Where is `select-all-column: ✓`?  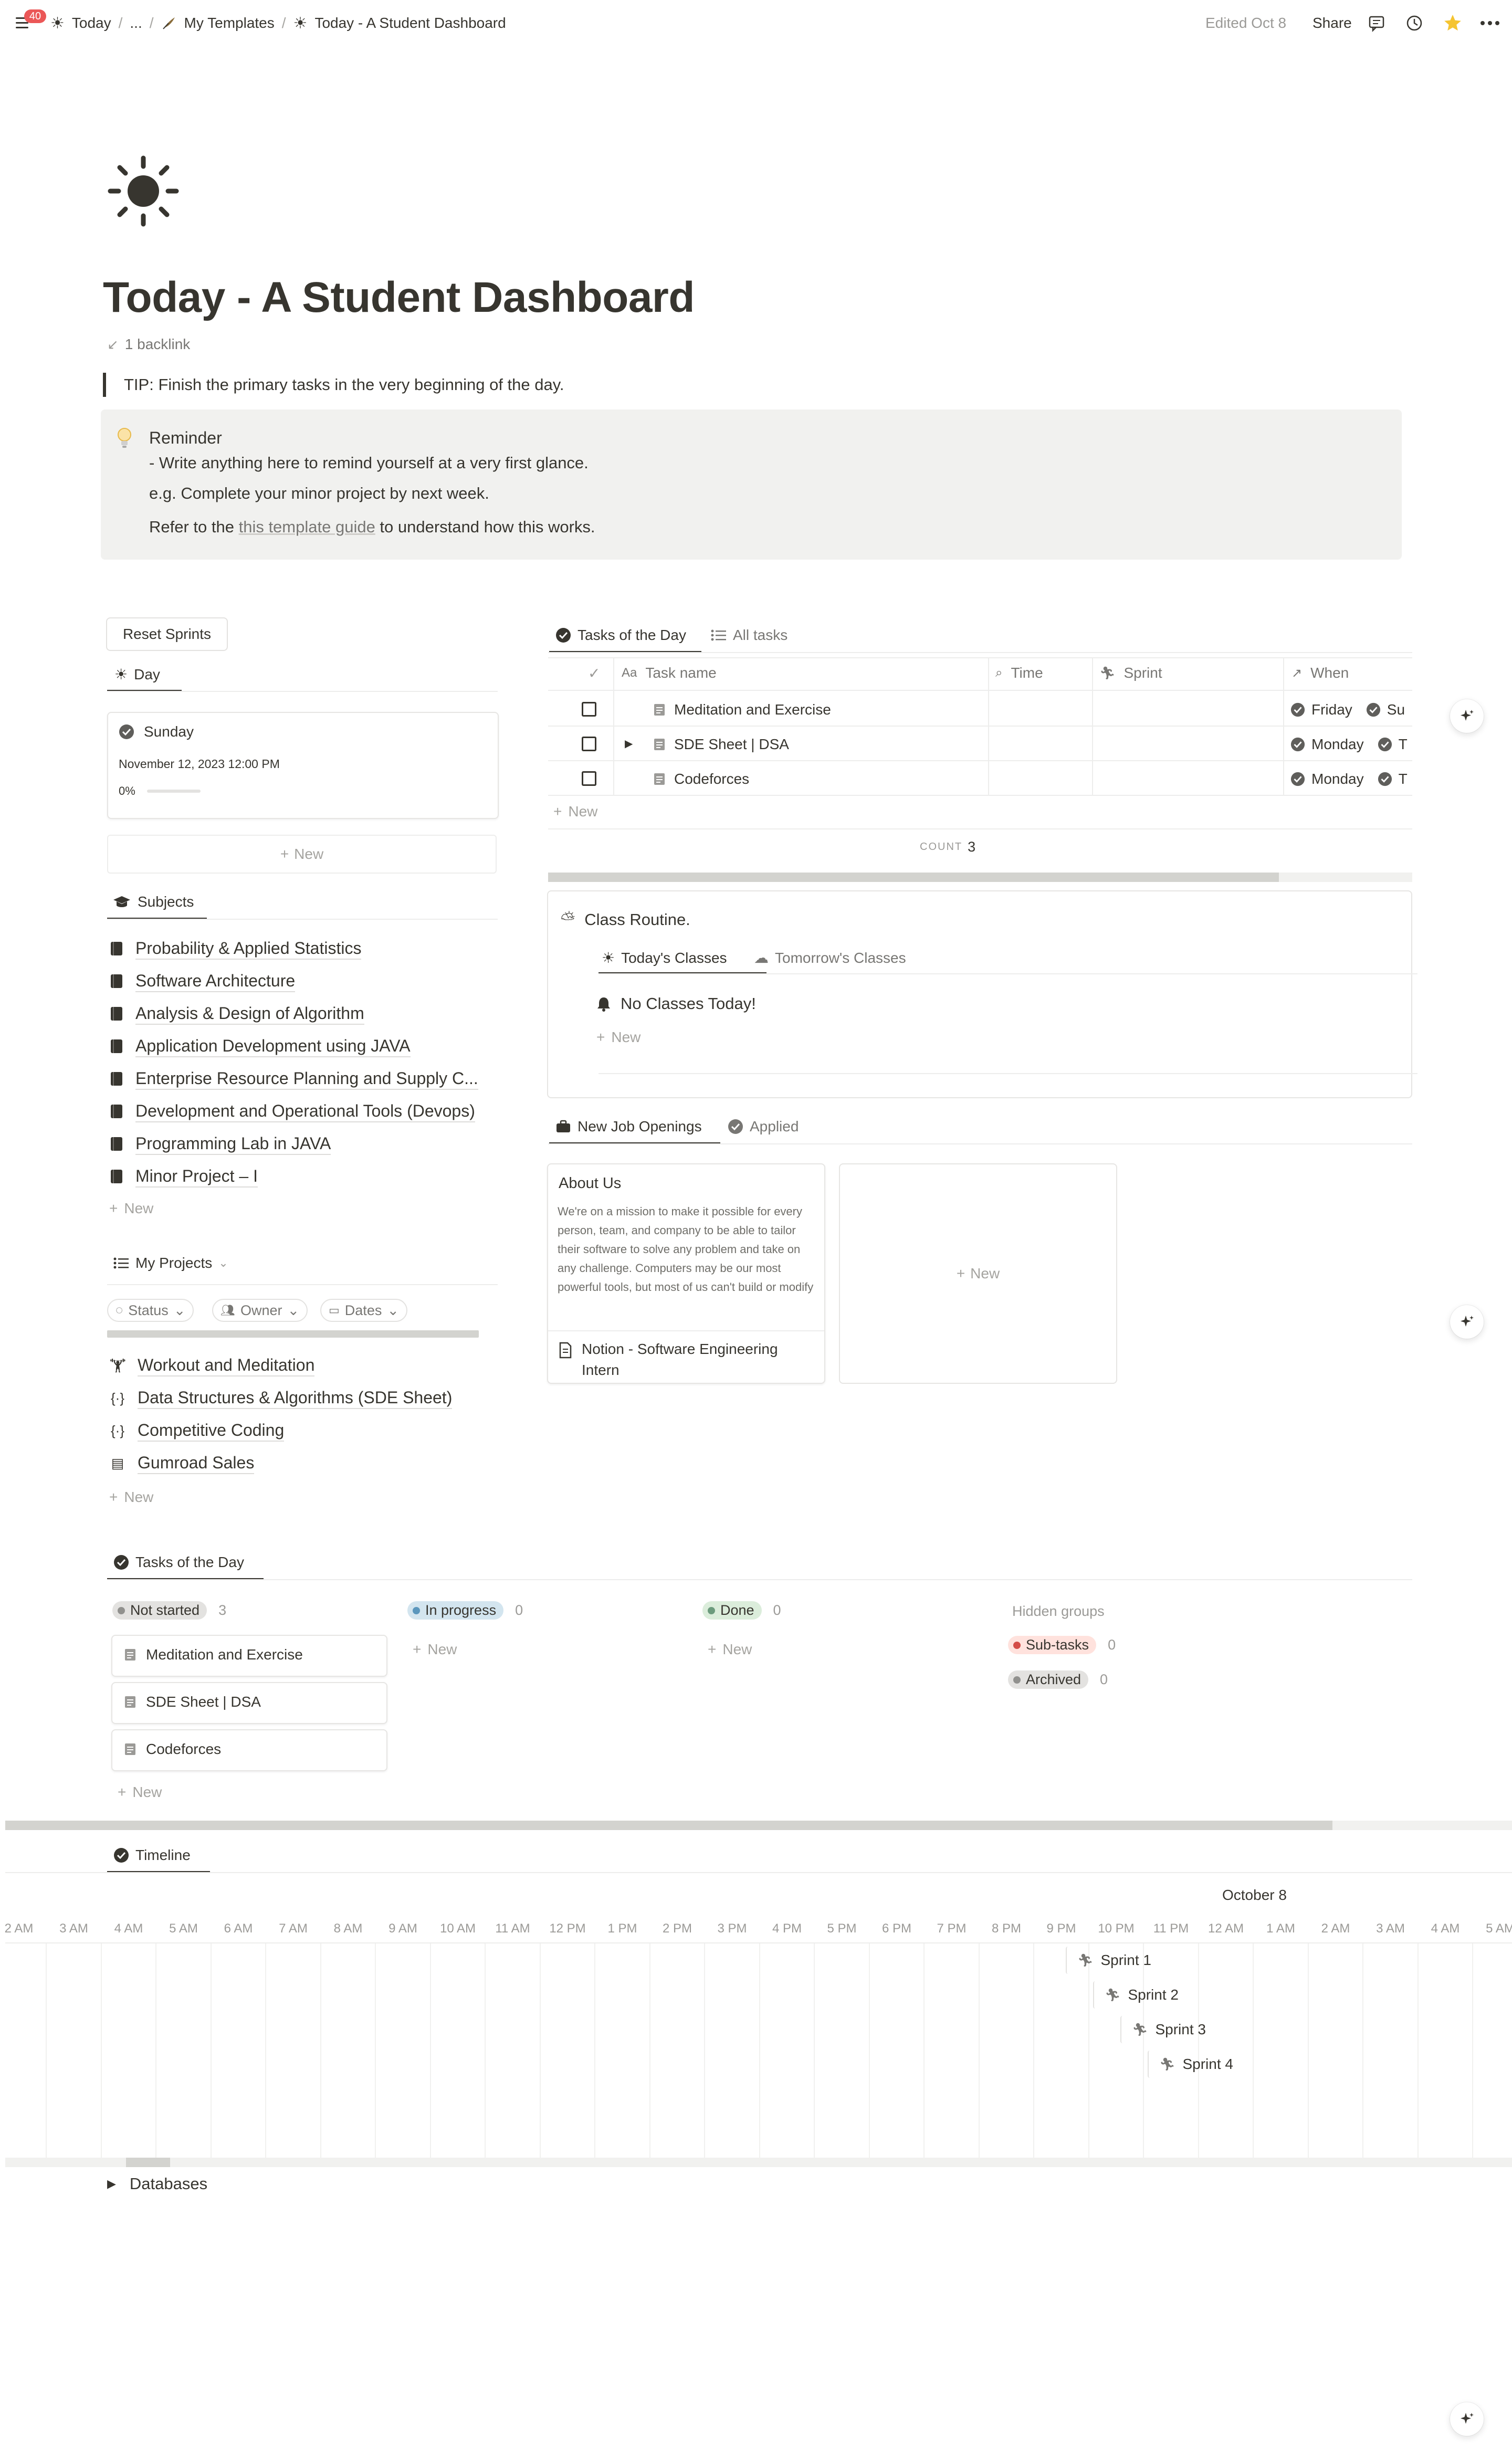
select-all-column: ✓ is located at coordinates (594, 673).